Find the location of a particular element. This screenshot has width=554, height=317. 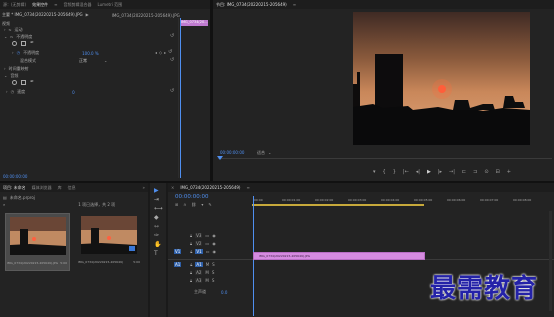

next-keyframe-icon: ▸ is located at coordinates (165, 52).